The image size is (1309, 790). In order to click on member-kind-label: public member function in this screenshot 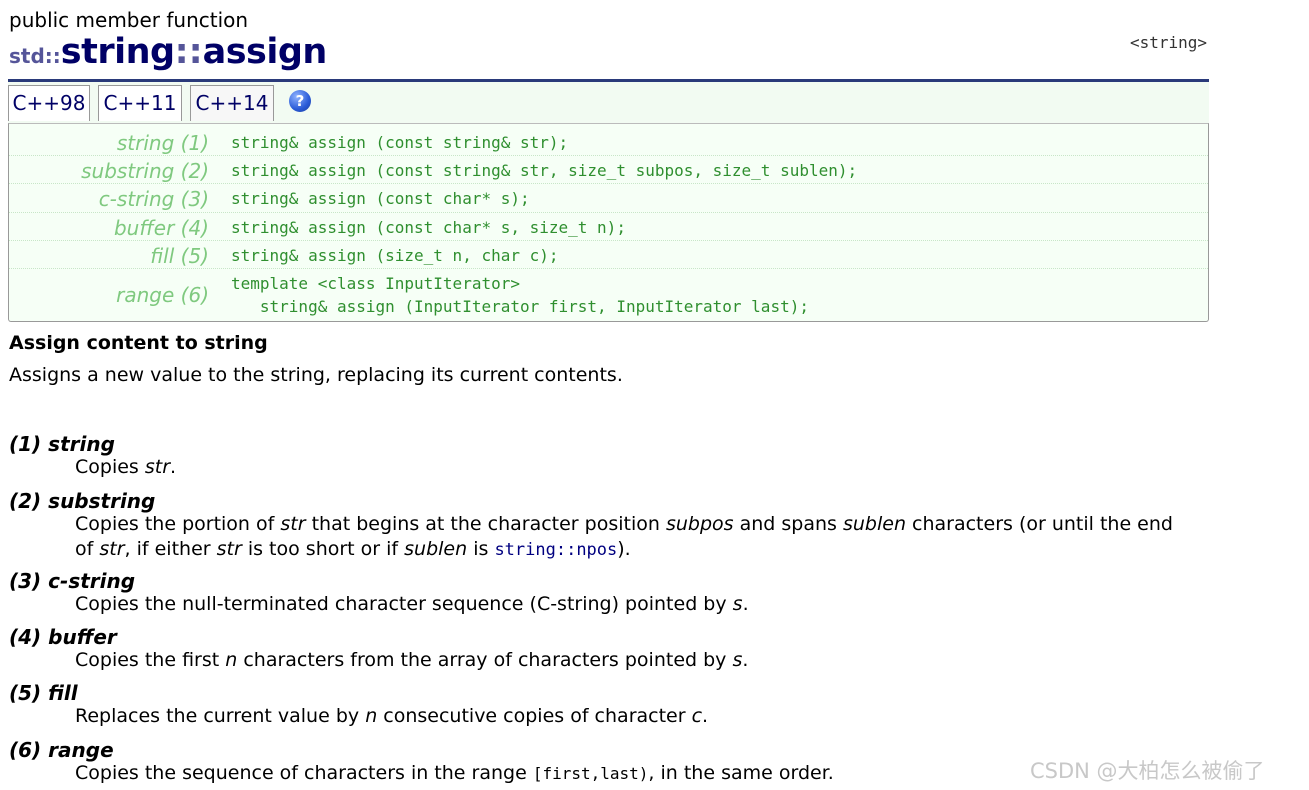, I will do `click(129, 20)`.